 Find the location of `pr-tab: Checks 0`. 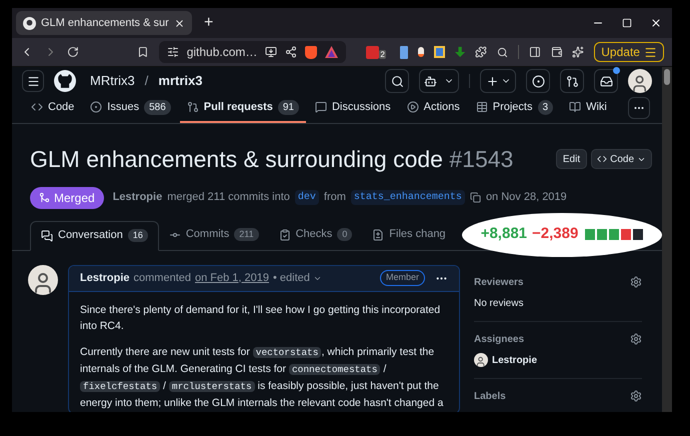

pr-tab: Checks 0 is located at coordinates (315, 235).